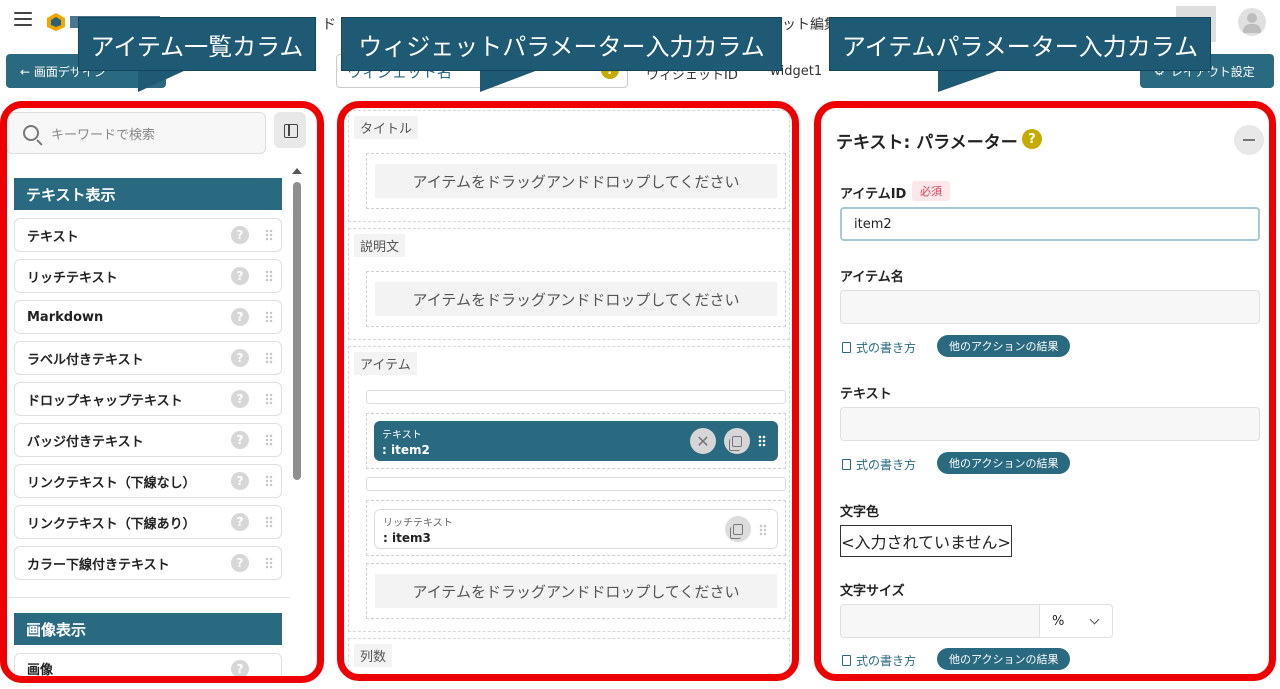 This screenshot has height=689, width=1280. I want to click on list-item-label: リンクテキスト（下線あり）, so click(111, 524).